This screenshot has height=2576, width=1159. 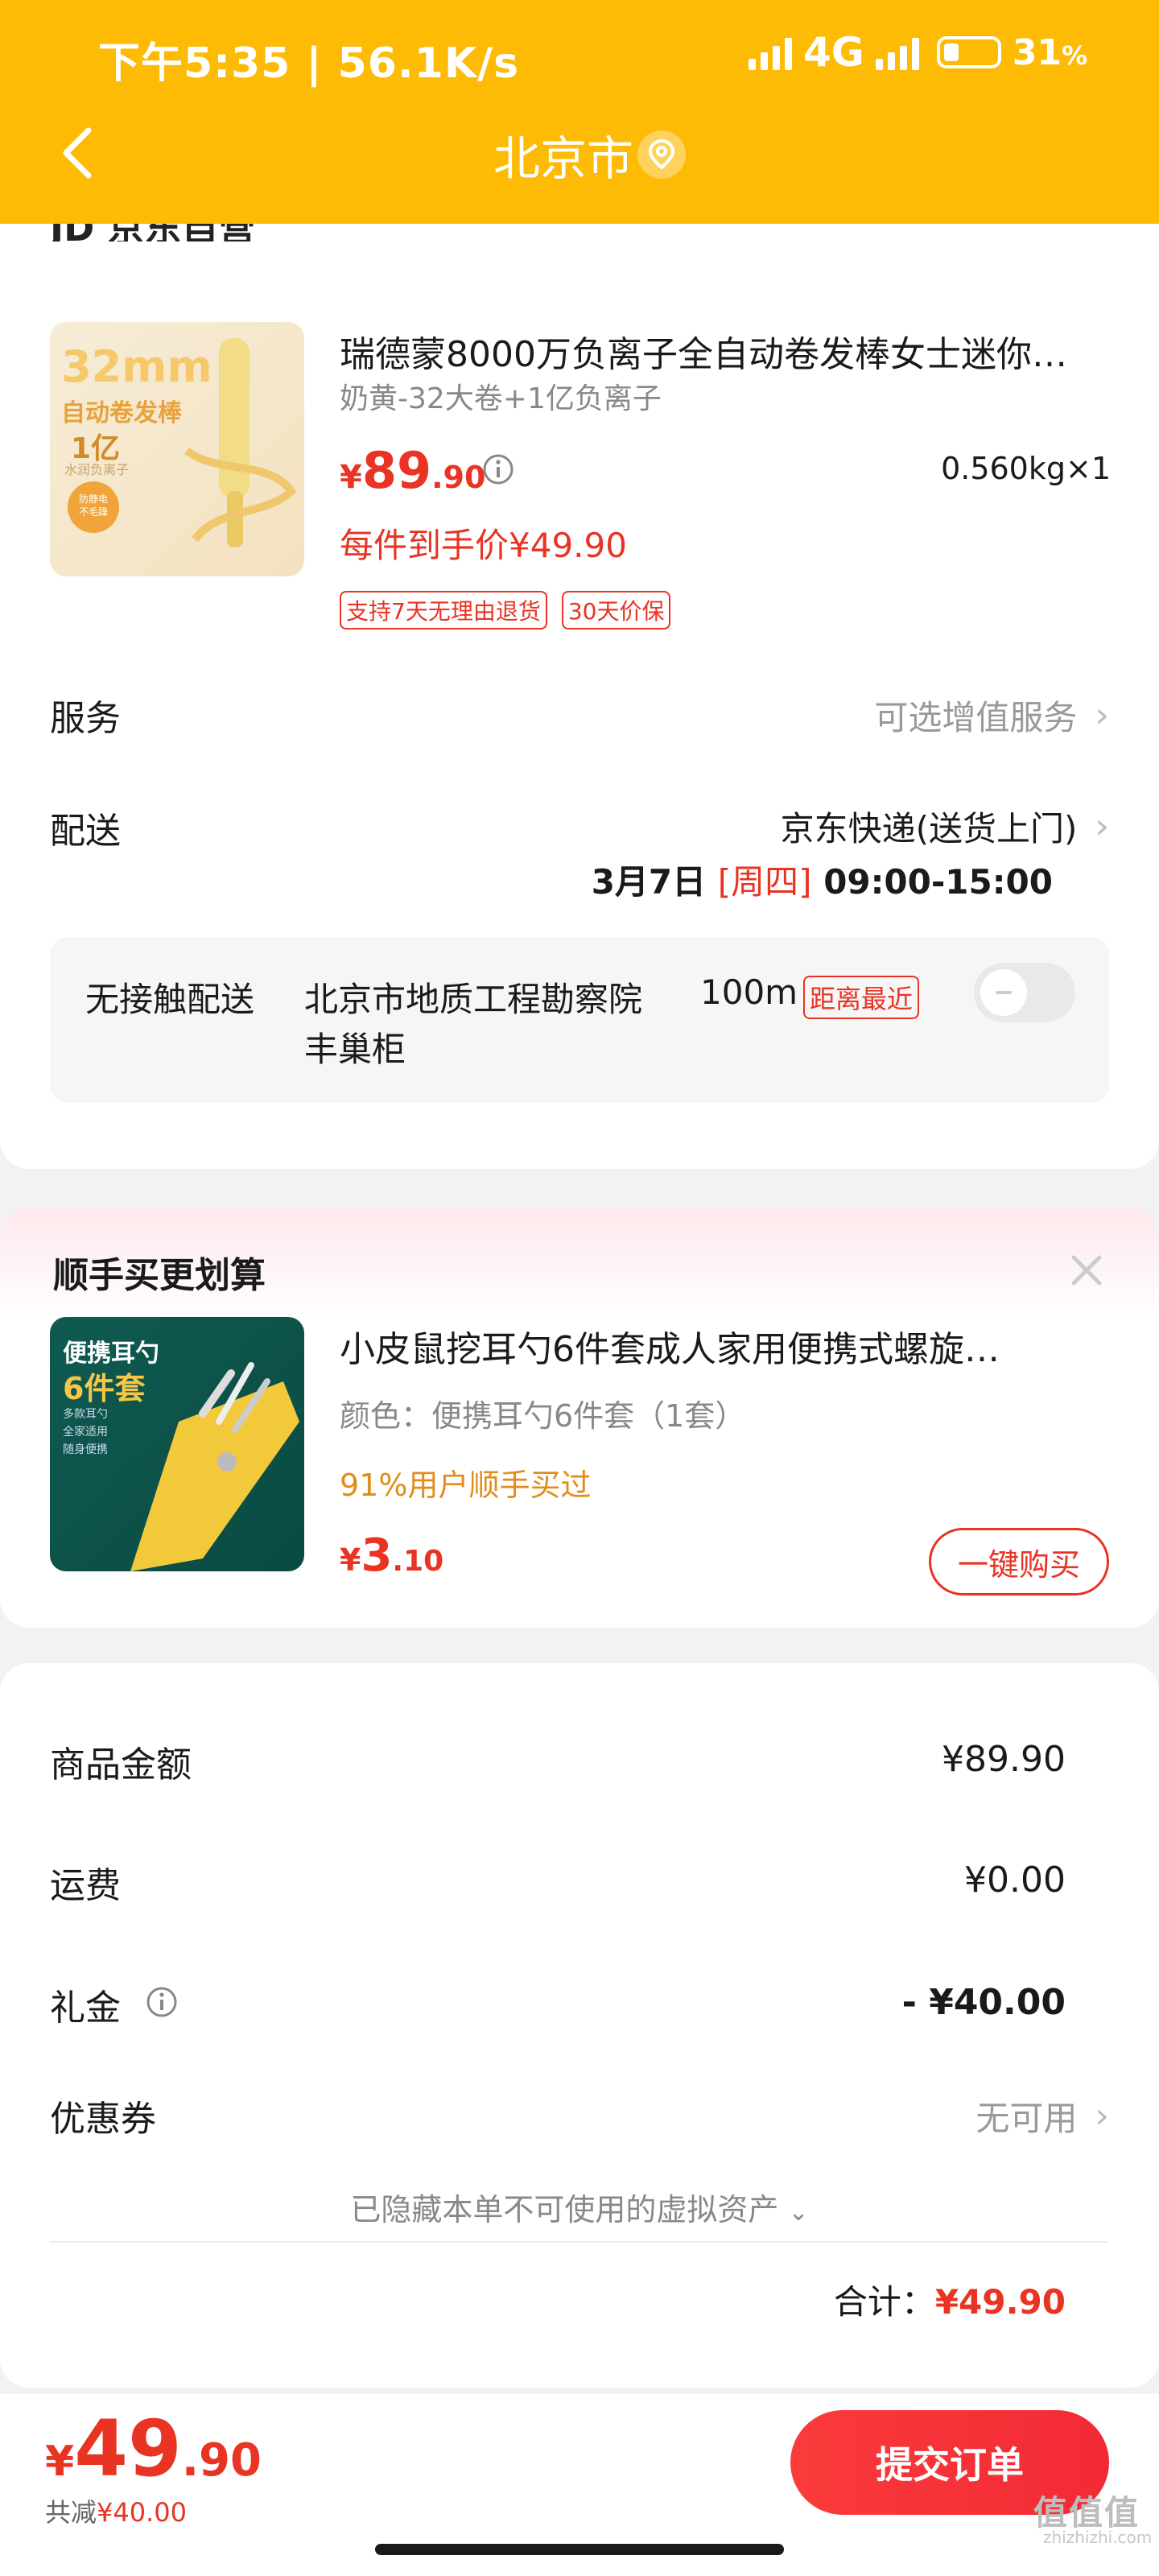 What do you see at coordinates (579, 112) in the screenshot?
I see `top-header: 下午5:35 | 56.1K/s 4G 31% 北京市` at bounding box center [579, 112].